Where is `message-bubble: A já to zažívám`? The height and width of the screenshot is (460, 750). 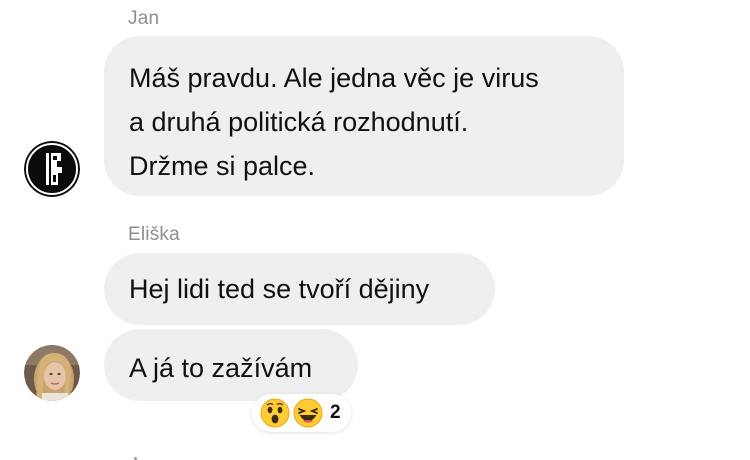 message-bubble: A já to zažívám is located at coordinates (231, 365).